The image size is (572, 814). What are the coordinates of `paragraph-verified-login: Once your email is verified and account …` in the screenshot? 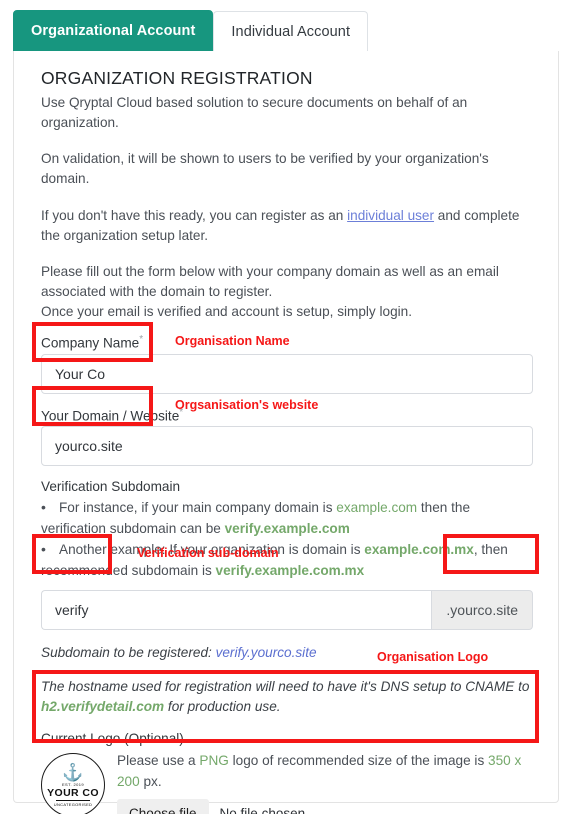 It's located at (226, 311).